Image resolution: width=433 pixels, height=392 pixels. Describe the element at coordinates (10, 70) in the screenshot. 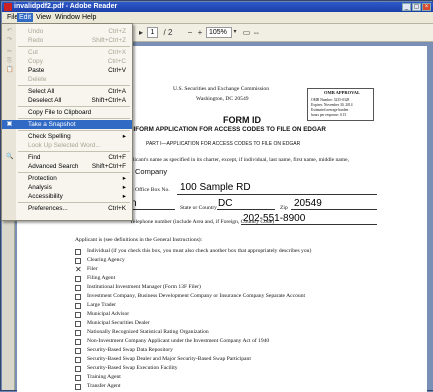

I see `paste-icon: 📋` at that location.